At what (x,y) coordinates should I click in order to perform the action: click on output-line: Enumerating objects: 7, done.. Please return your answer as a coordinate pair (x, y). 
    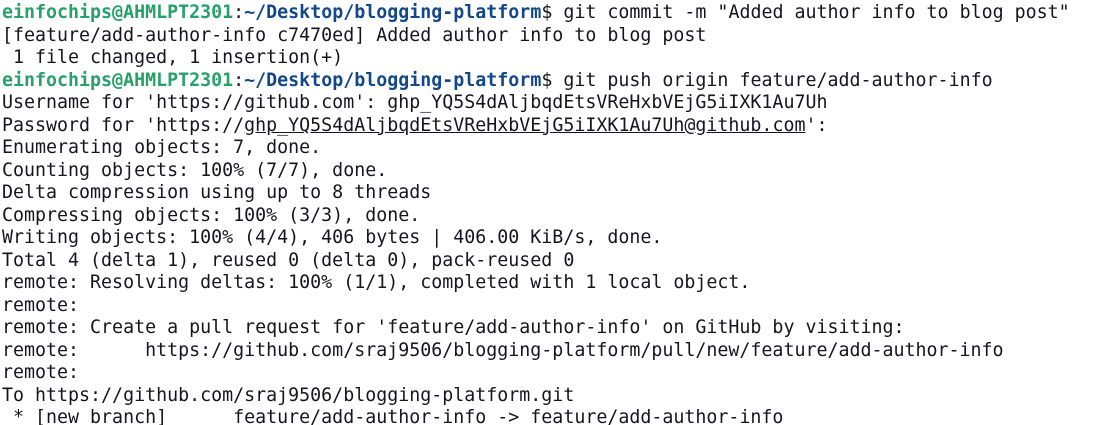
    Looking at the image, I should click on (162, 147).